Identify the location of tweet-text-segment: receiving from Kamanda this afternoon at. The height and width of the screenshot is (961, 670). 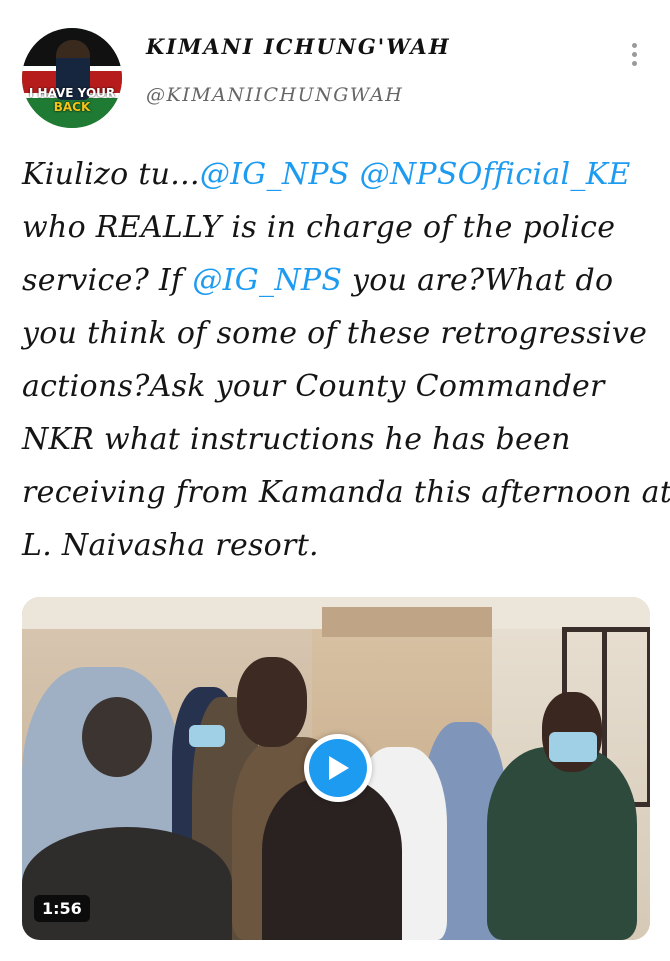
(346, 492).